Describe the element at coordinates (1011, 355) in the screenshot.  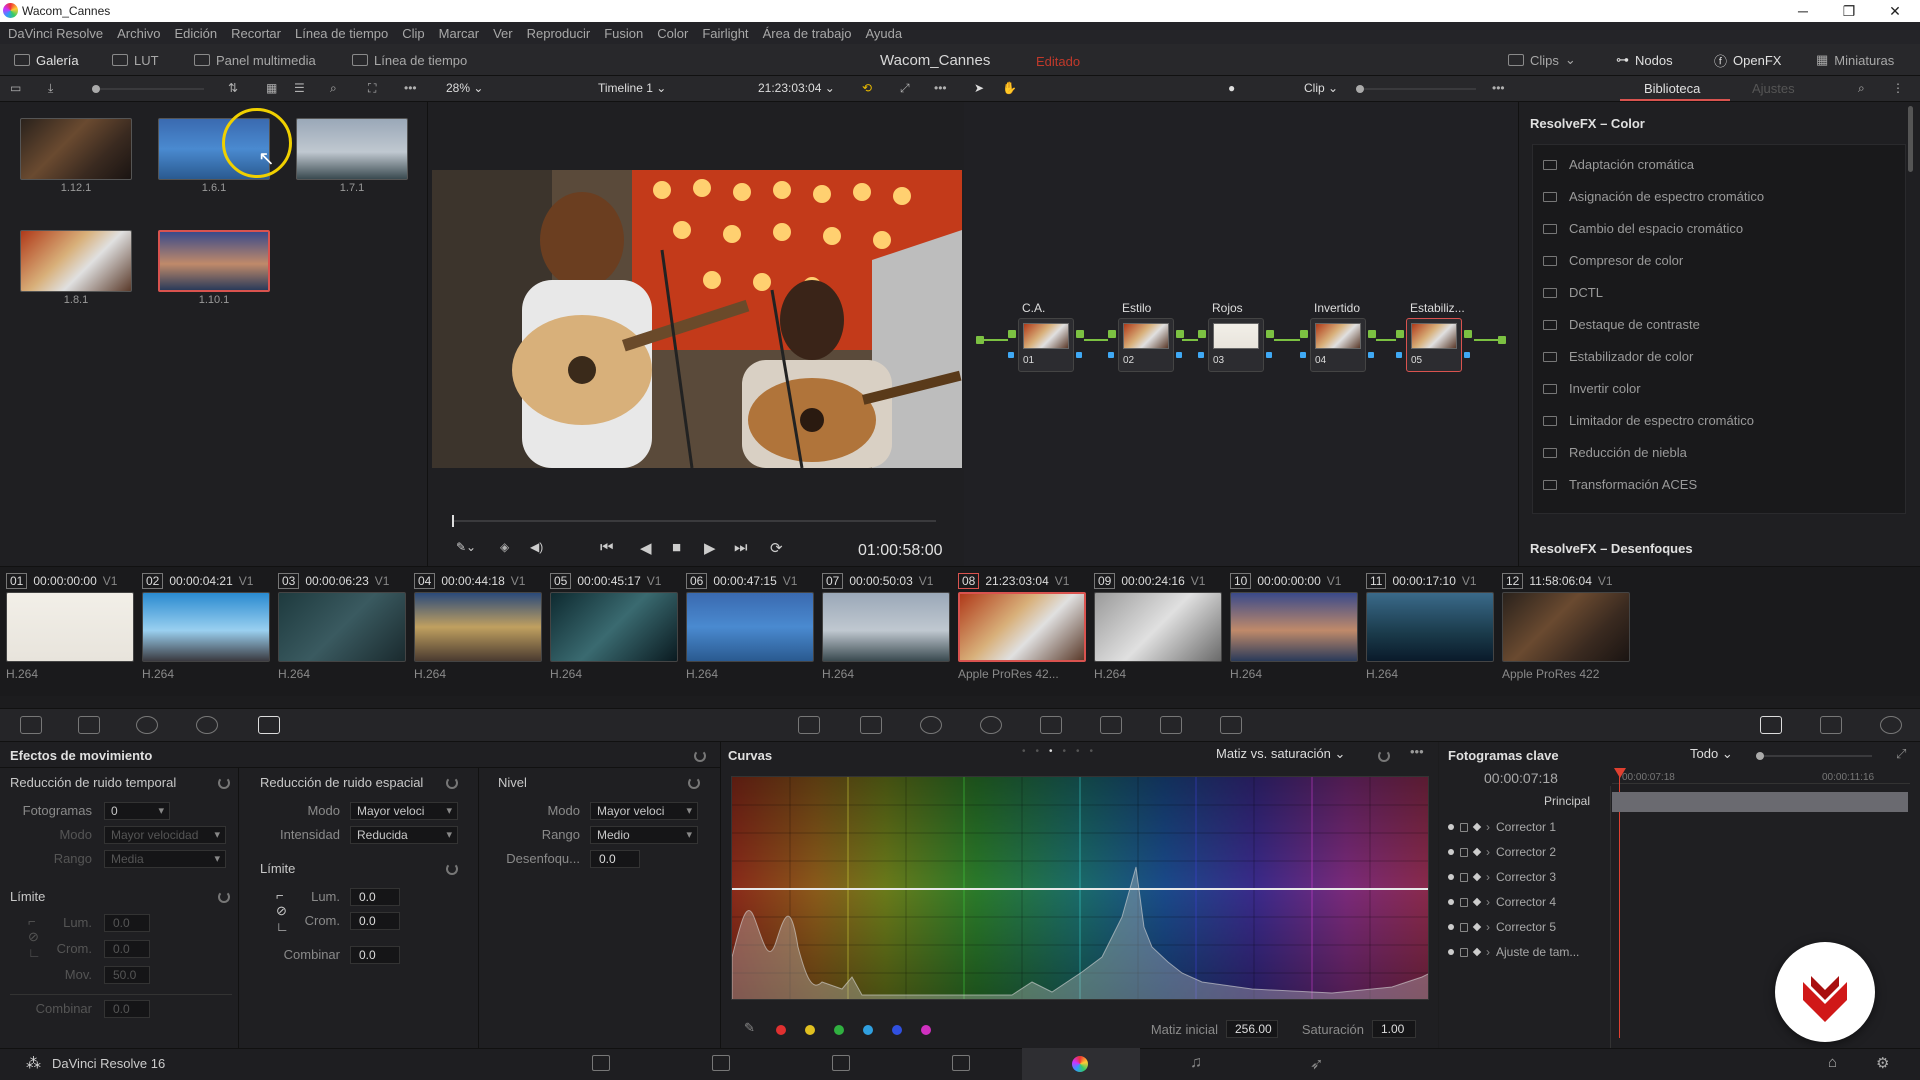
I see `node-key-in` at that location.